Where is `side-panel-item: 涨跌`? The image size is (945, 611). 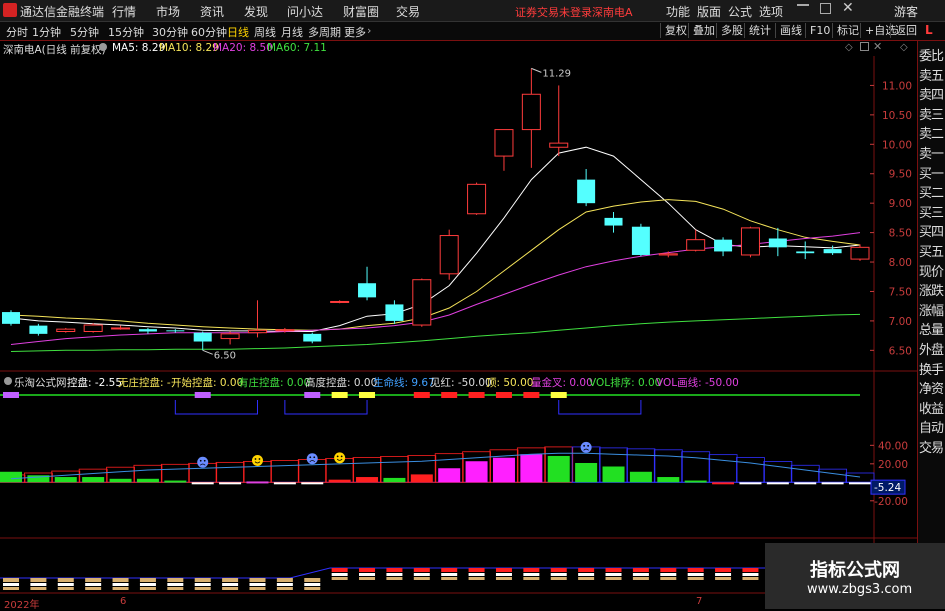 side-panel-item: 涨跌 is located at coordinates (932, 289).